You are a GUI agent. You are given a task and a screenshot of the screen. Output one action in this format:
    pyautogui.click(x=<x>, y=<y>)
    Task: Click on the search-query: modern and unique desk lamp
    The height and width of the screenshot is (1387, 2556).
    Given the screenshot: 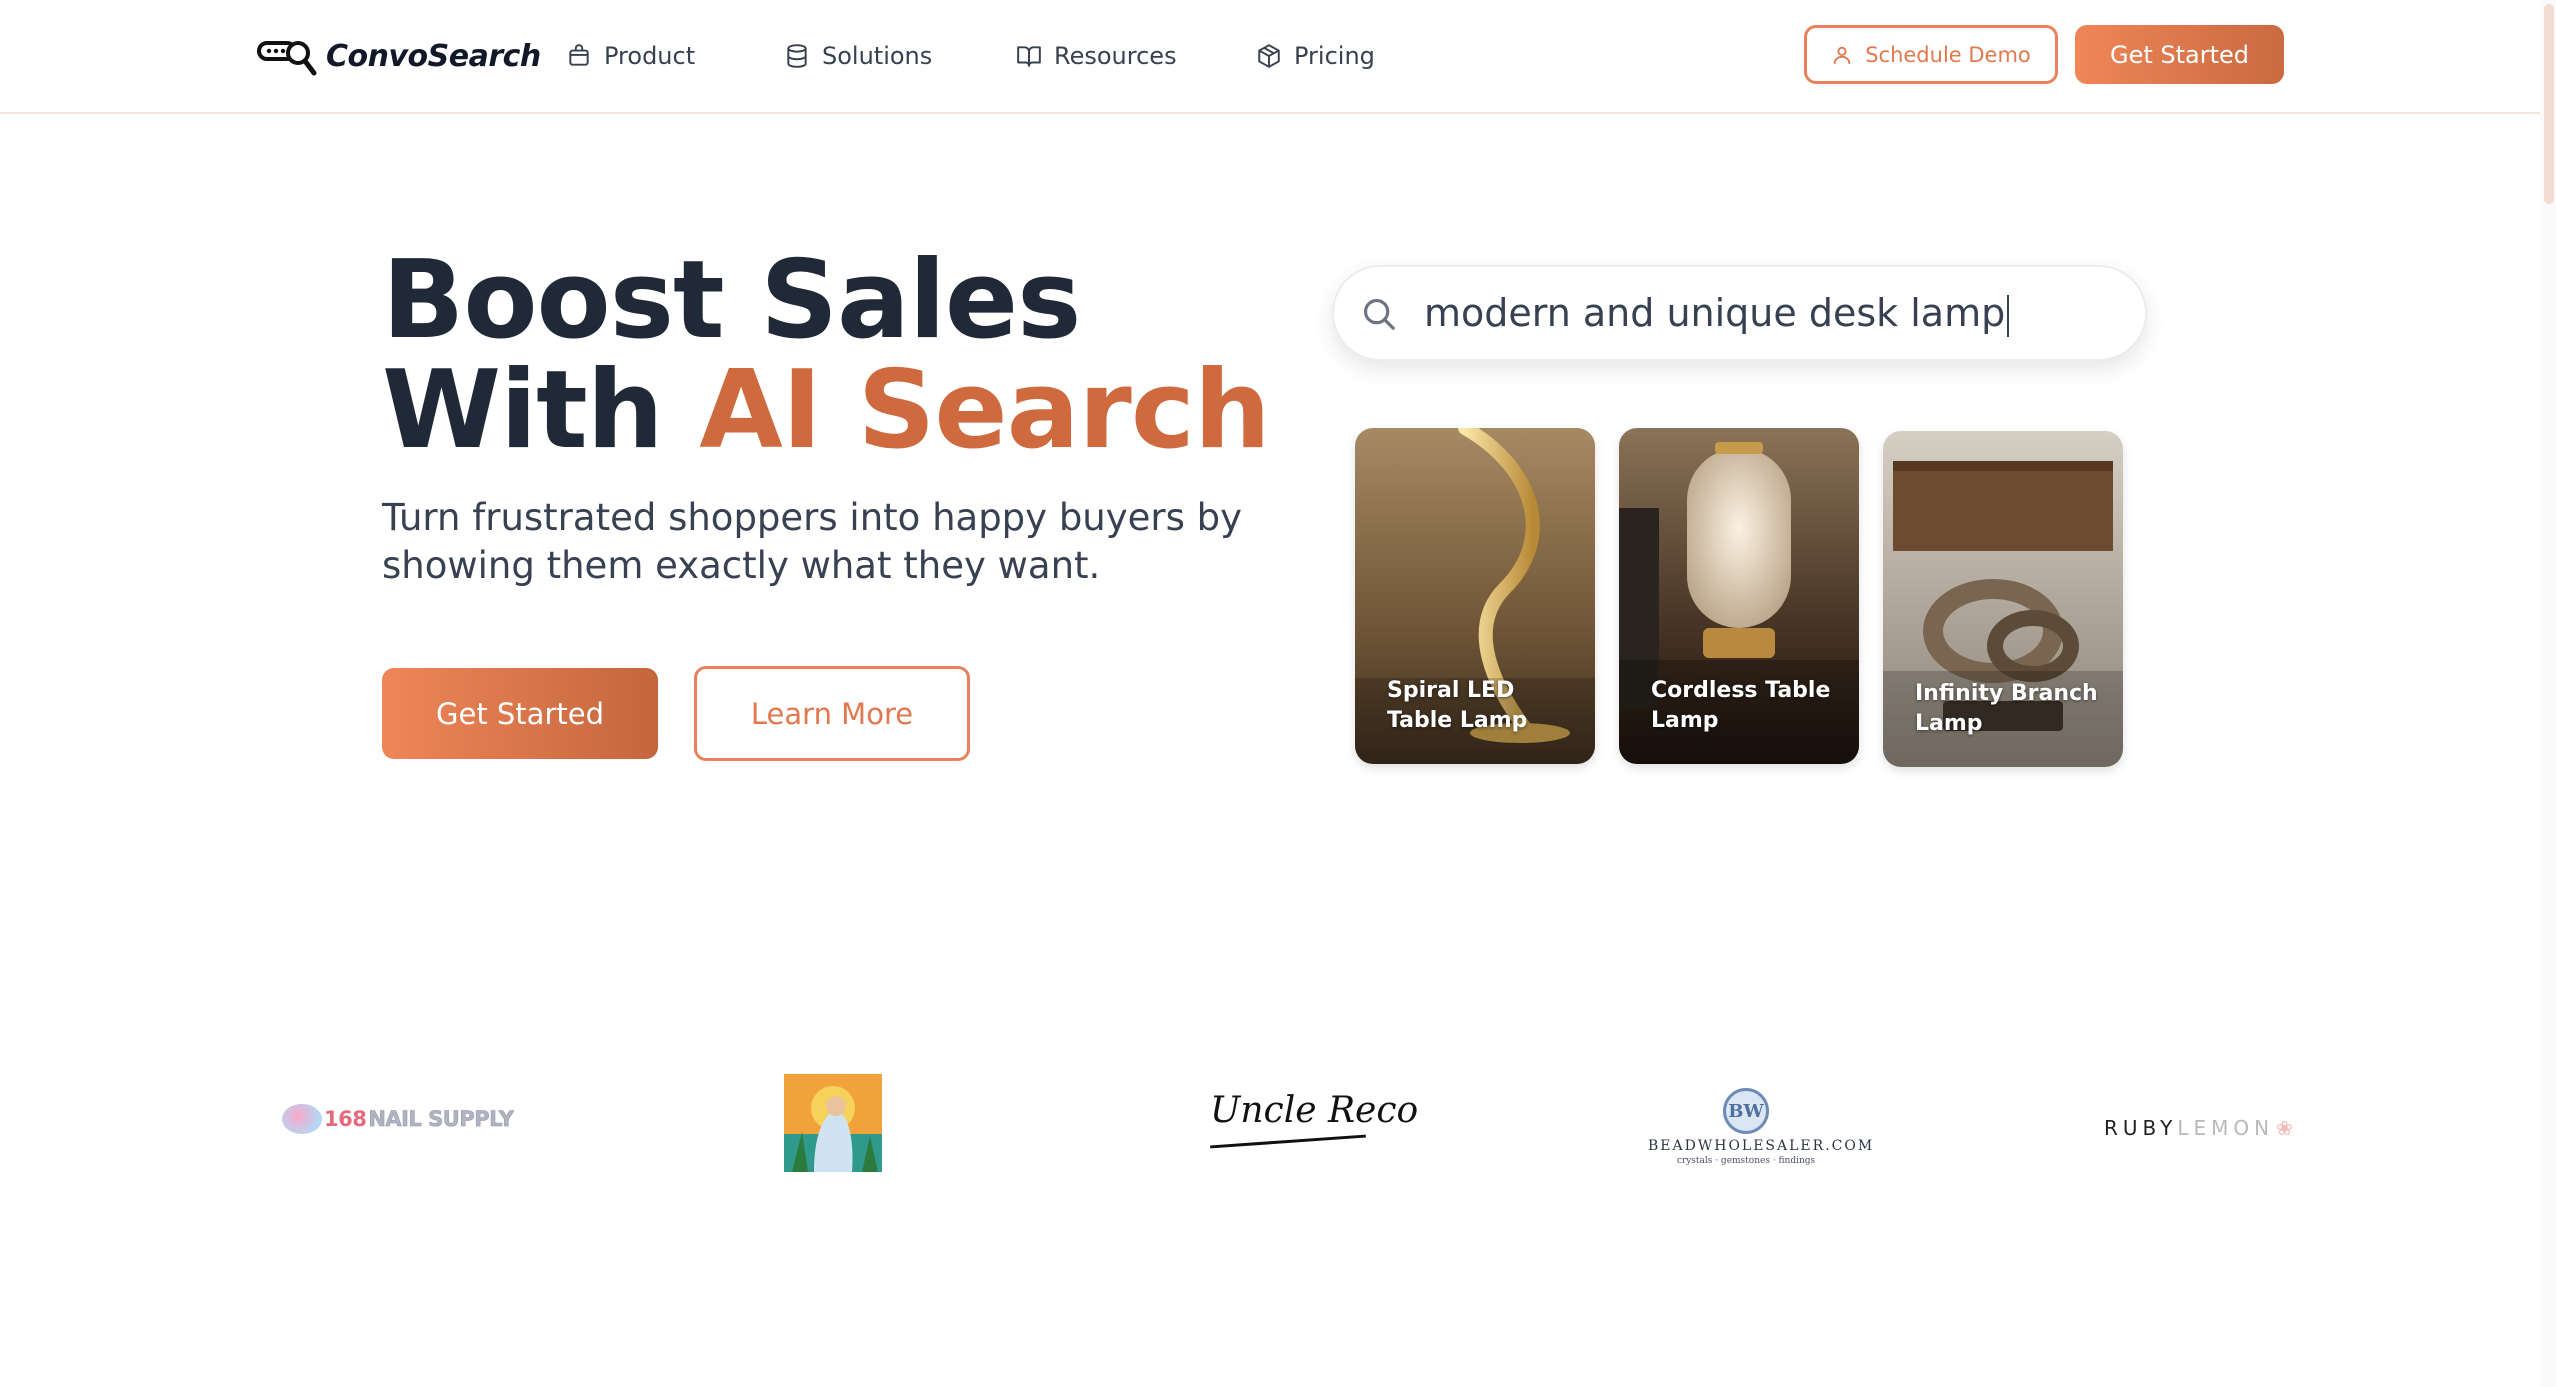 What is the action you would take?
    pyautogui.click(x=1717, y=314)
    